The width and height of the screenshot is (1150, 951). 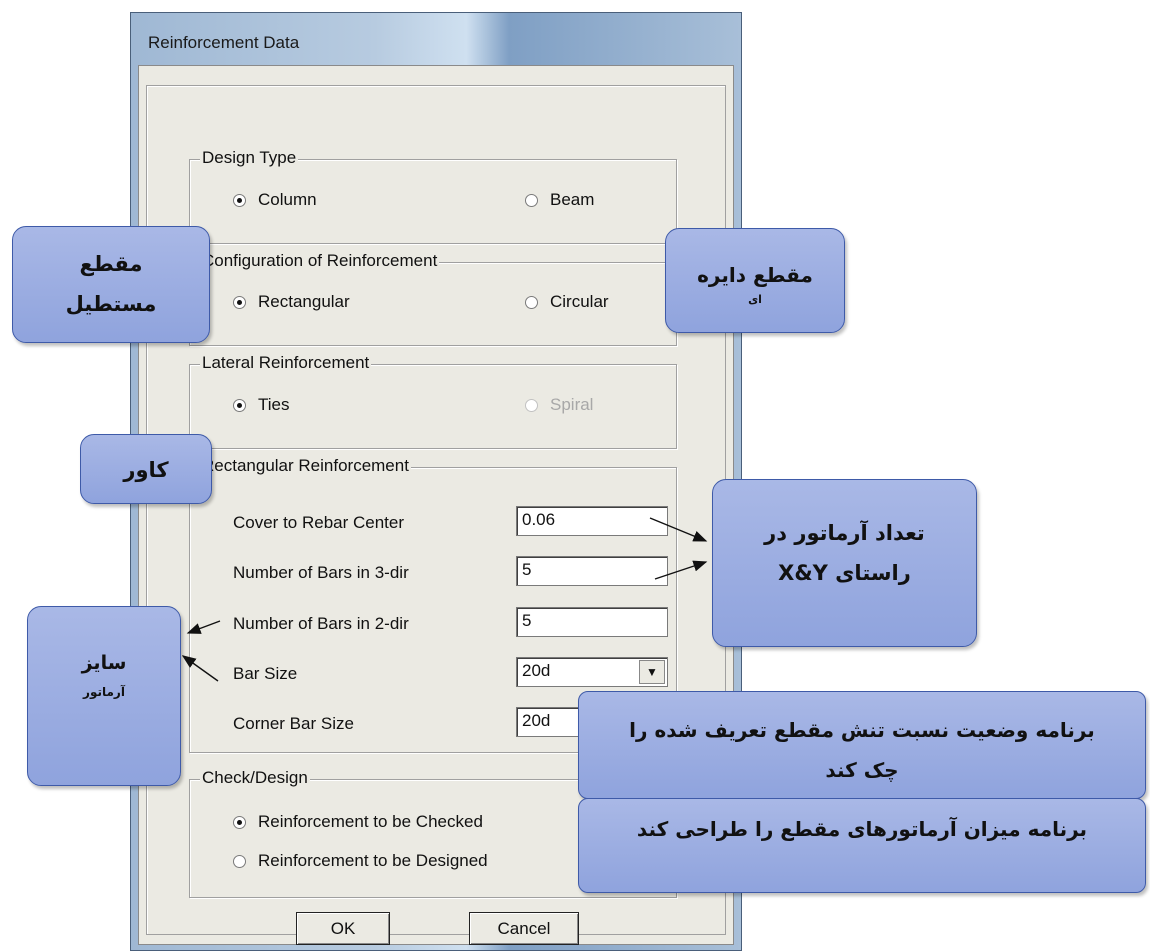 I want to click on arrow-to-bar-size, so click(x=203, y=627).